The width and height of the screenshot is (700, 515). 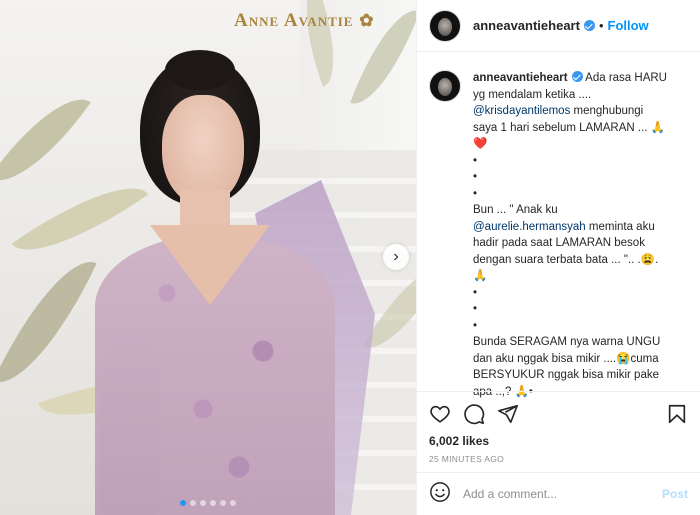 I want to click on post-header: anneavantieheart • Follow, so click(x=558, y=26).